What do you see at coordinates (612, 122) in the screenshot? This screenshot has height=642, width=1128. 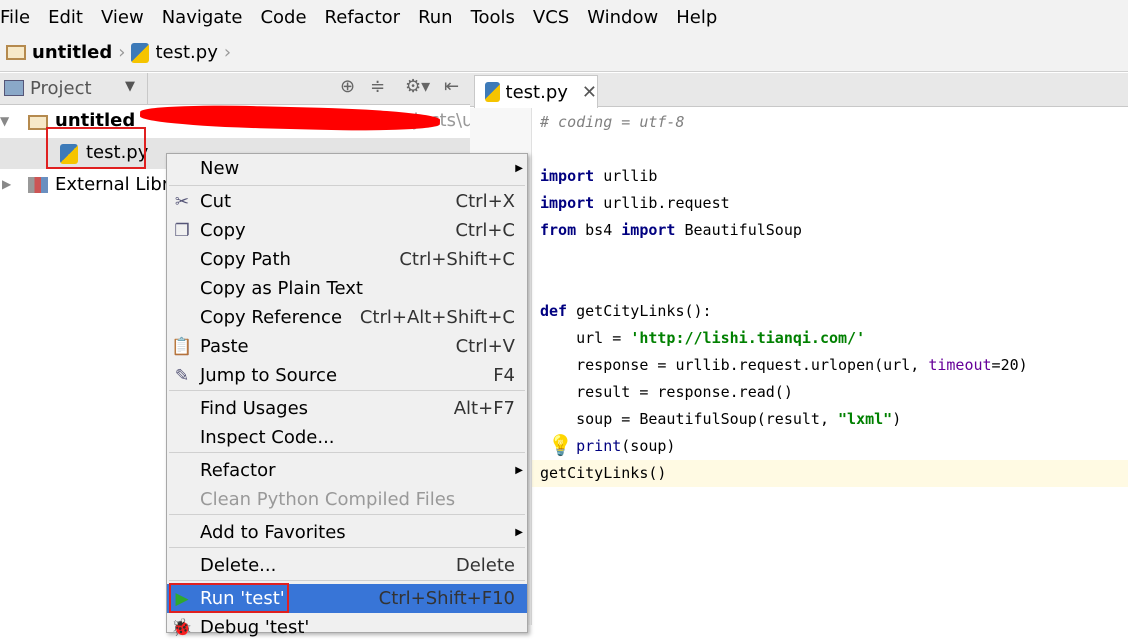 I see `code-line: # coding = utf-8` at bounding box center [612, 122].